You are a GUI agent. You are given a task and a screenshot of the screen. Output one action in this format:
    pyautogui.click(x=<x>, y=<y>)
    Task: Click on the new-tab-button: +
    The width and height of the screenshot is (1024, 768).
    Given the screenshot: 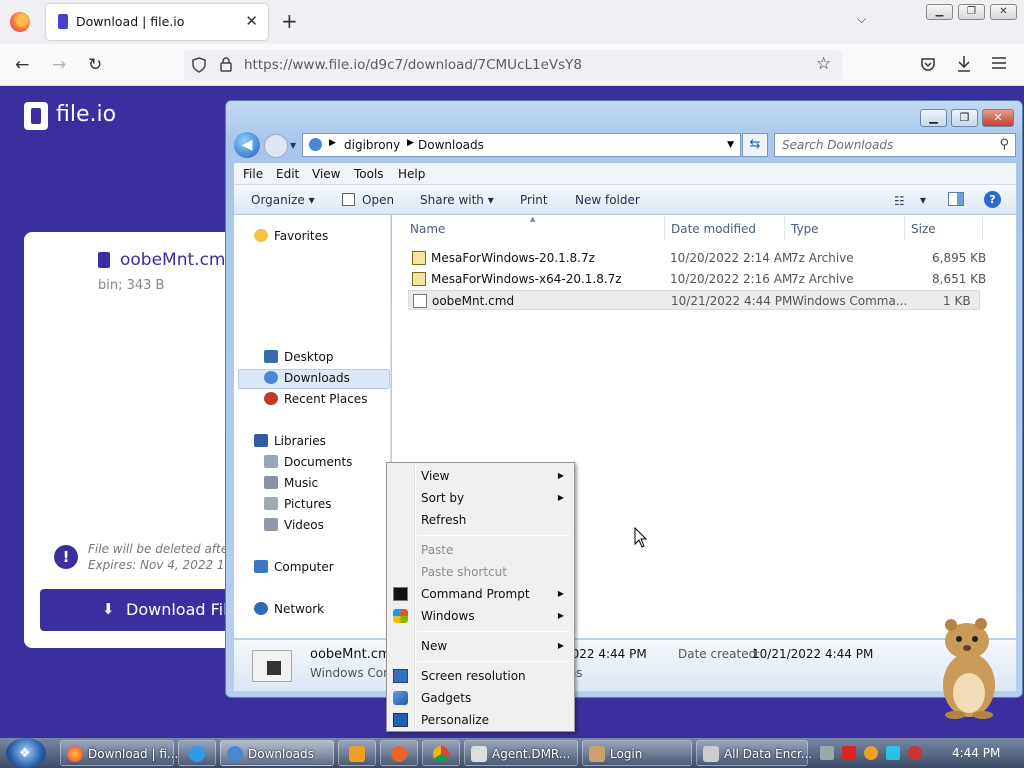 What is the action you would take?
    pyautogui.click(x=289, y=21)
    